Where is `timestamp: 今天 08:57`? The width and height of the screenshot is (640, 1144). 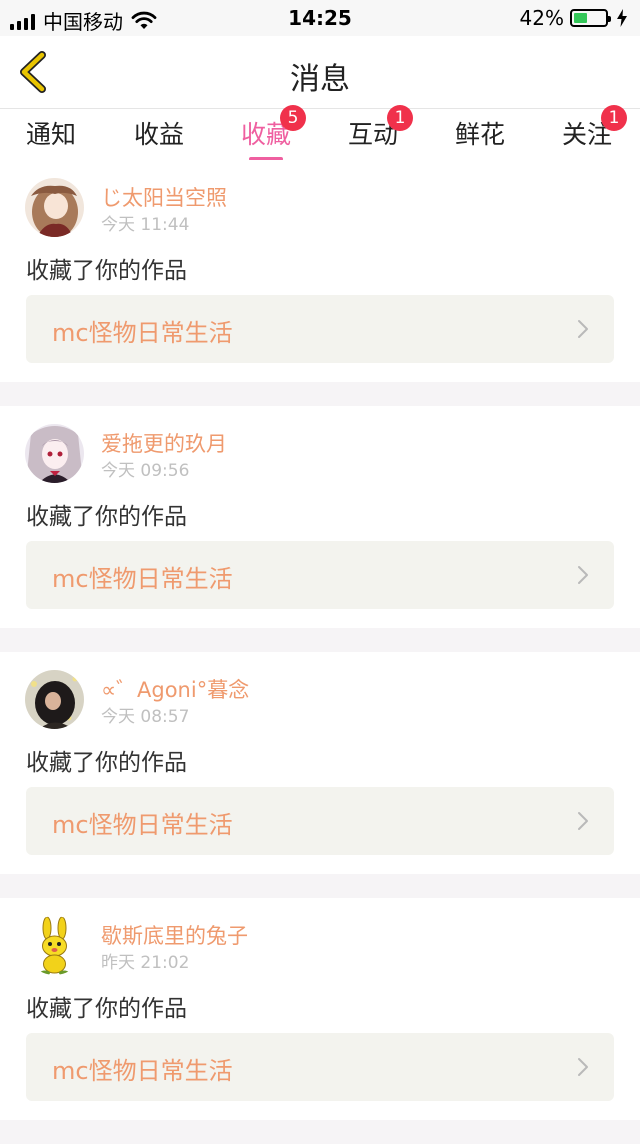
timestamp: 今天 08:57 is located at coordinates (145, 717).